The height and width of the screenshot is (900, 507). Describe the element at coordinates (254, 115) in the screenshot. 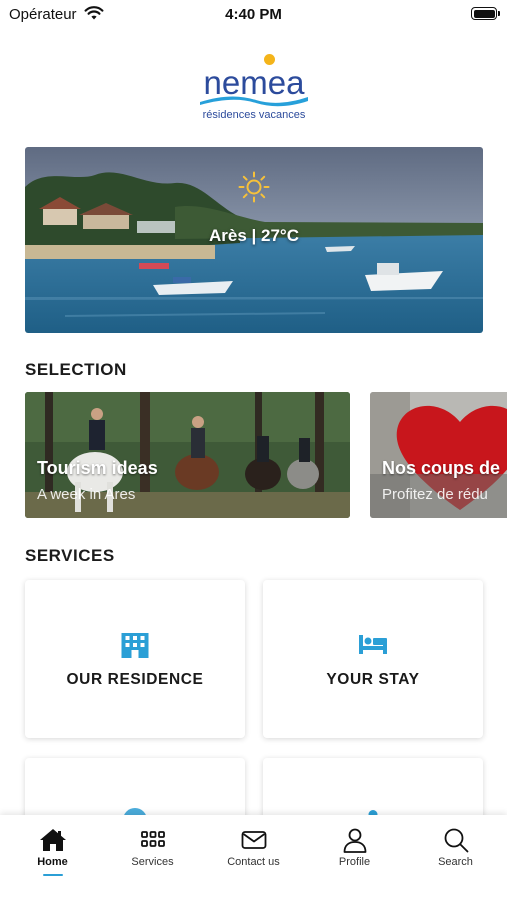

I see `logo-tagline: résidences vacances` at that location.